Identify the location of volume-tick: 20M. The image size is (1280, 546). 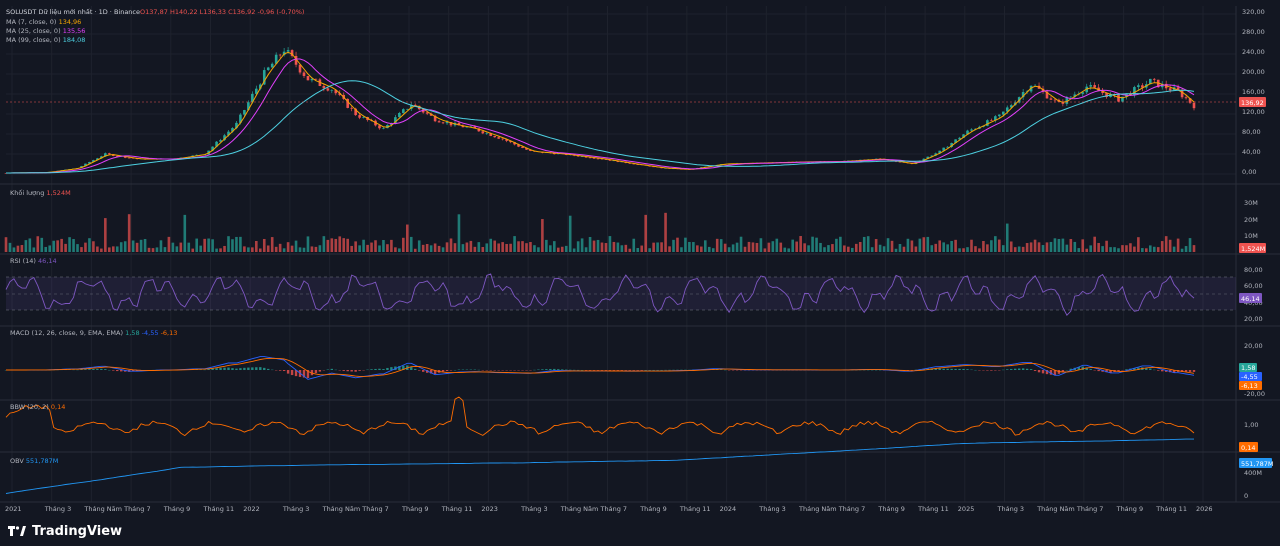
(1251, 220).